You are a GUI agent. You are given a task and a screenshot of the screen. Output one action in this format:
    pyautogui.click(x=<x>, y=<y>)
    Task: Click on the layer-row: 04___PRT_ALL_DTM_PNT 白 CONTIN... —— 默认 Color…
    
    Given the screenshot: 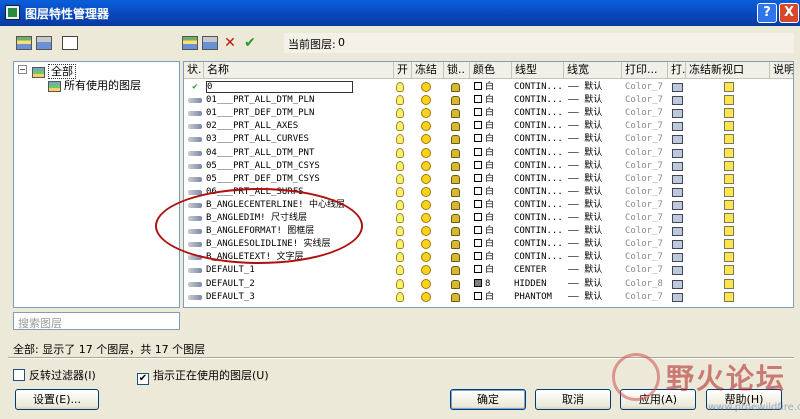 What is the action you would take?
    pyautogui.click(x=488, y=153)
    